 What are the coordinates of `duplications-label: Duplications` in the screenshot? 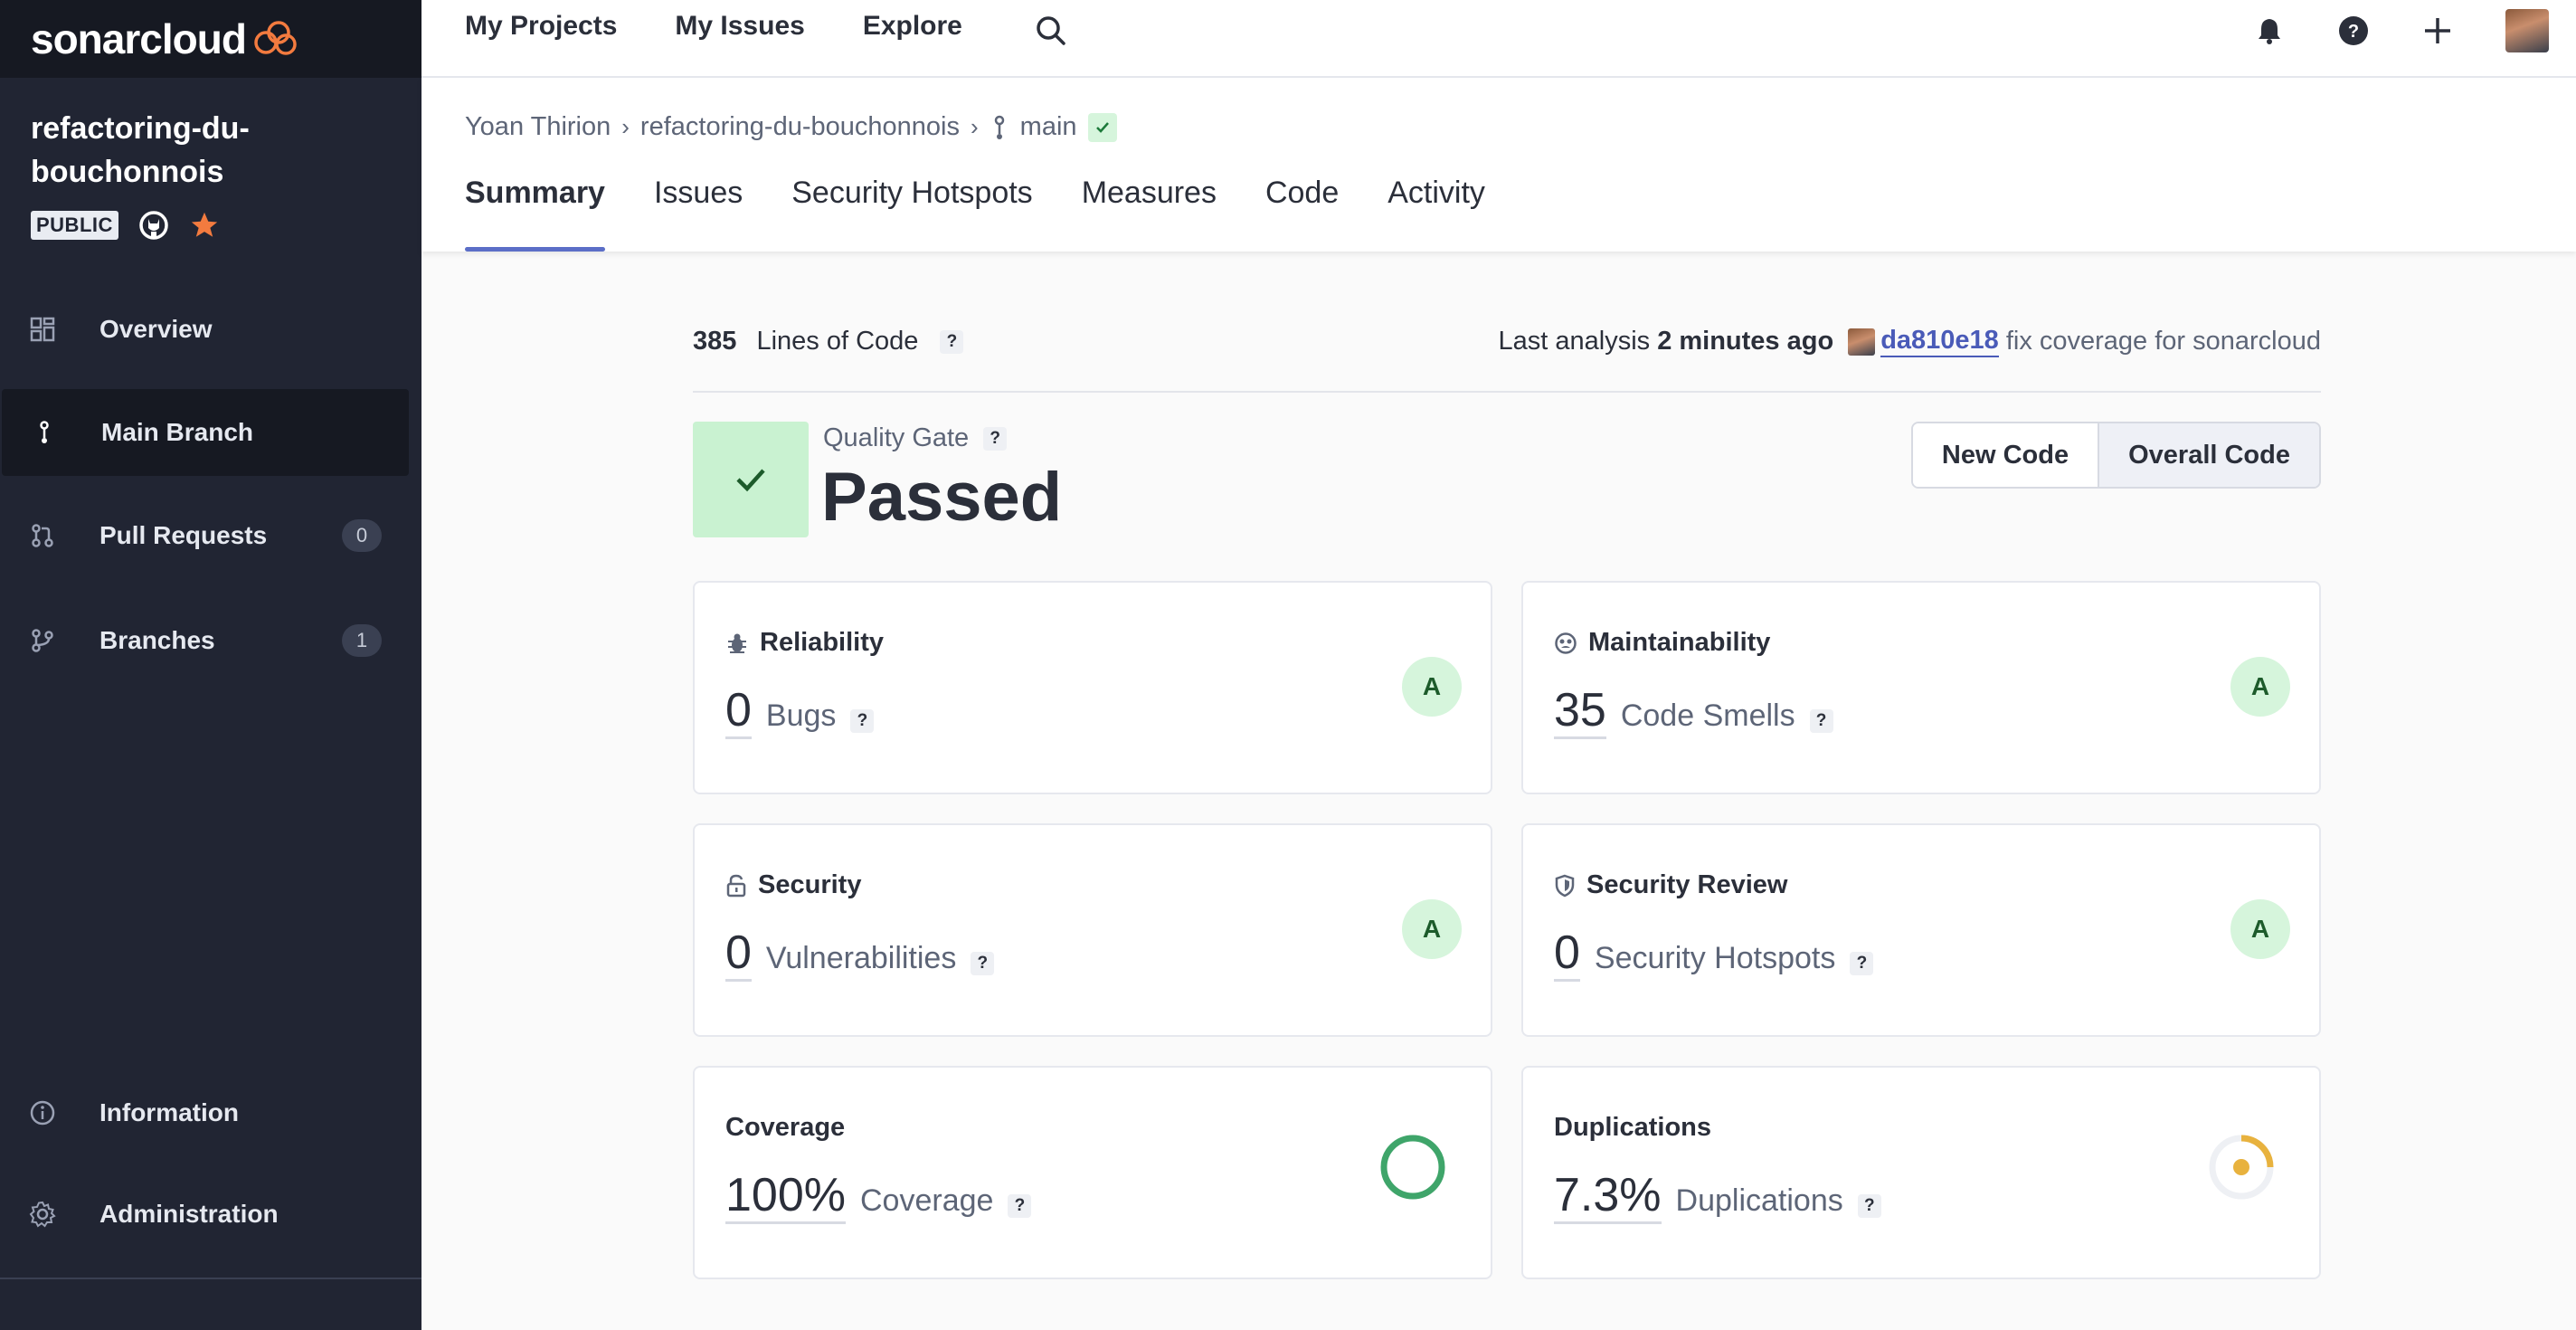 It's located at (1759, 1200).